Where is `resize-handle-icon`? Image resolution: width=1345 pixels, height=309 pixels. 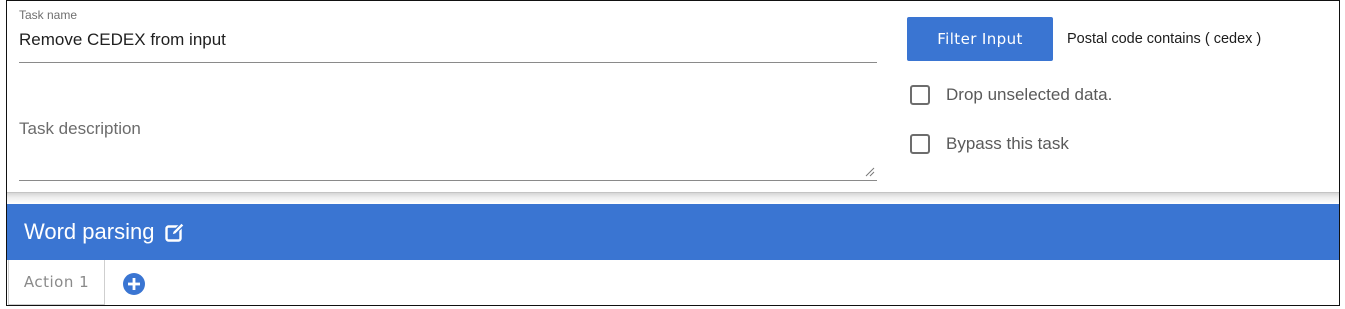
resize-handle-icon is located at coordinates (870, 172).